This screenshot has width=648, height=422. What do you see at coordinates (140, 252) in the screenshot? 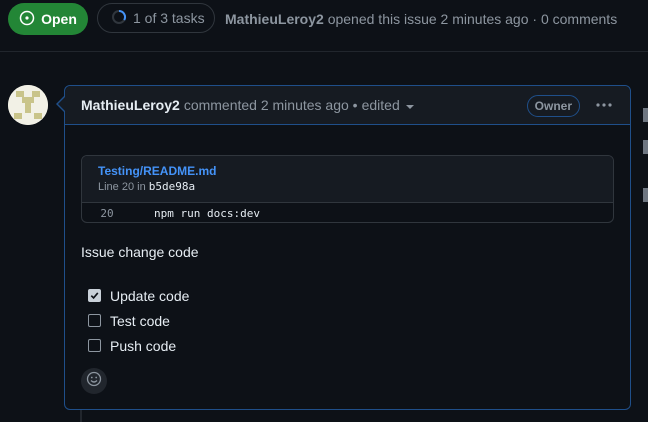
I see `comment-body-text: Issue change code` at bounding box center [140, 252].